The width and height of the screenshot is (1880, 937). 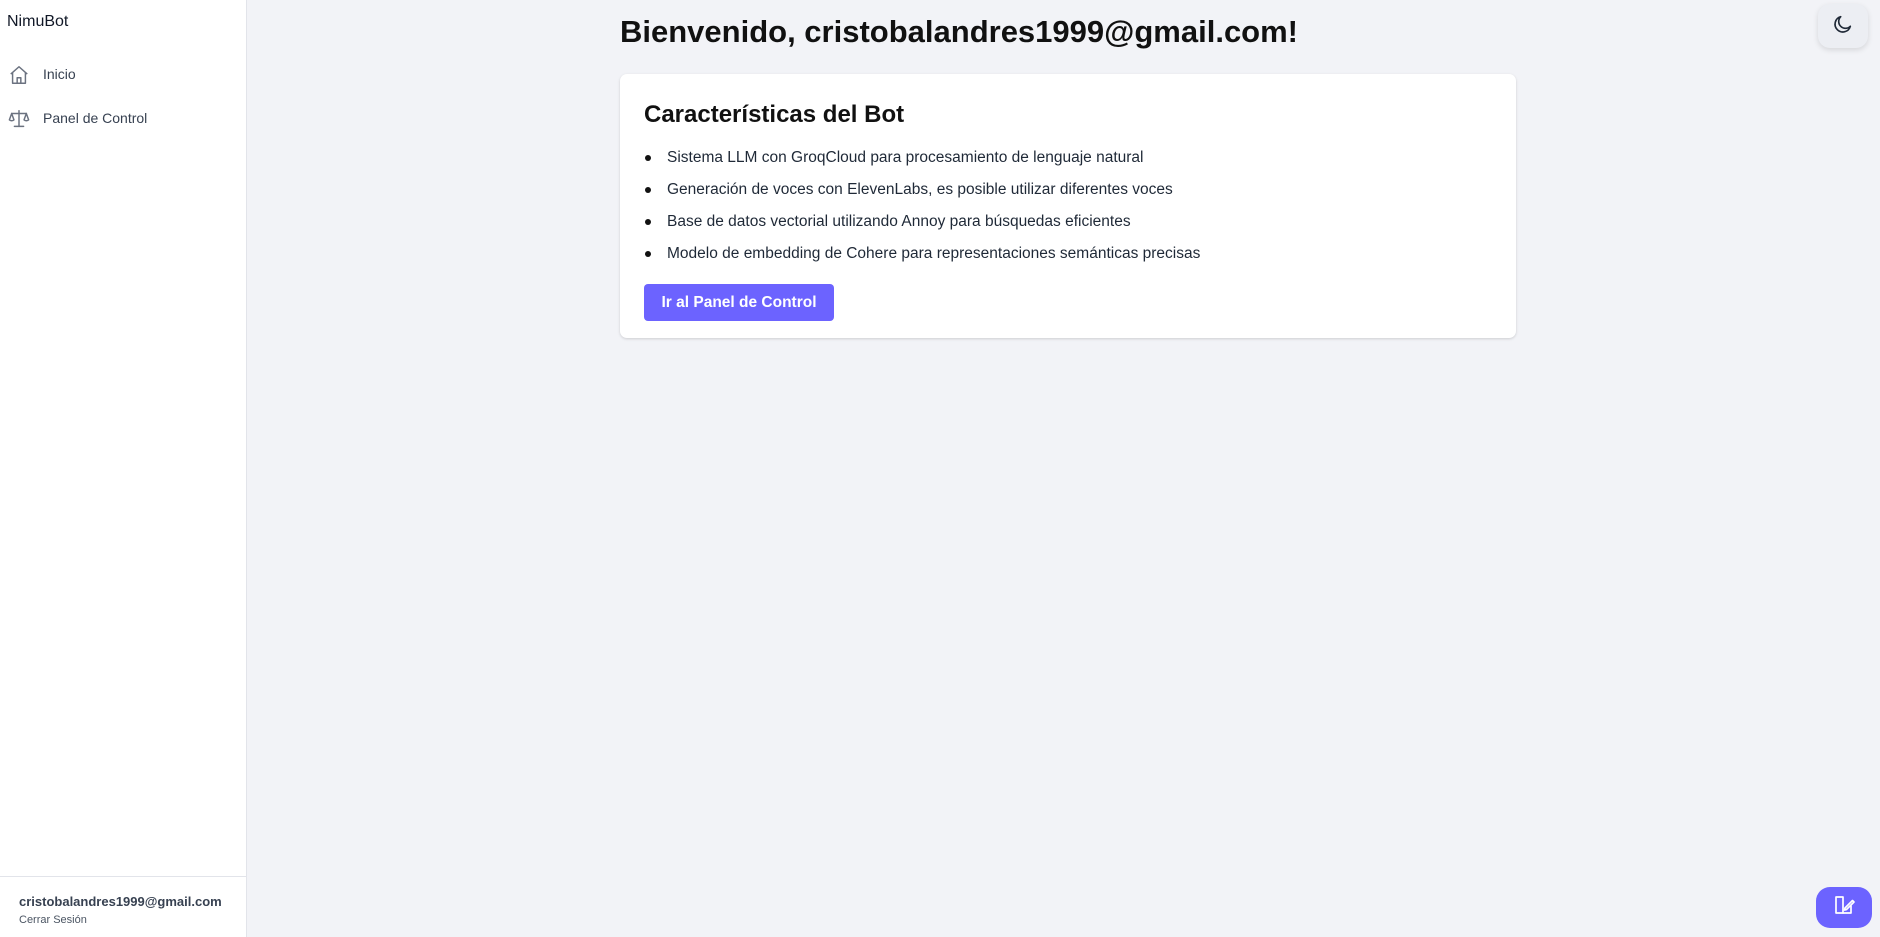 I want to click on home-icon, so click(x=19, y=75).